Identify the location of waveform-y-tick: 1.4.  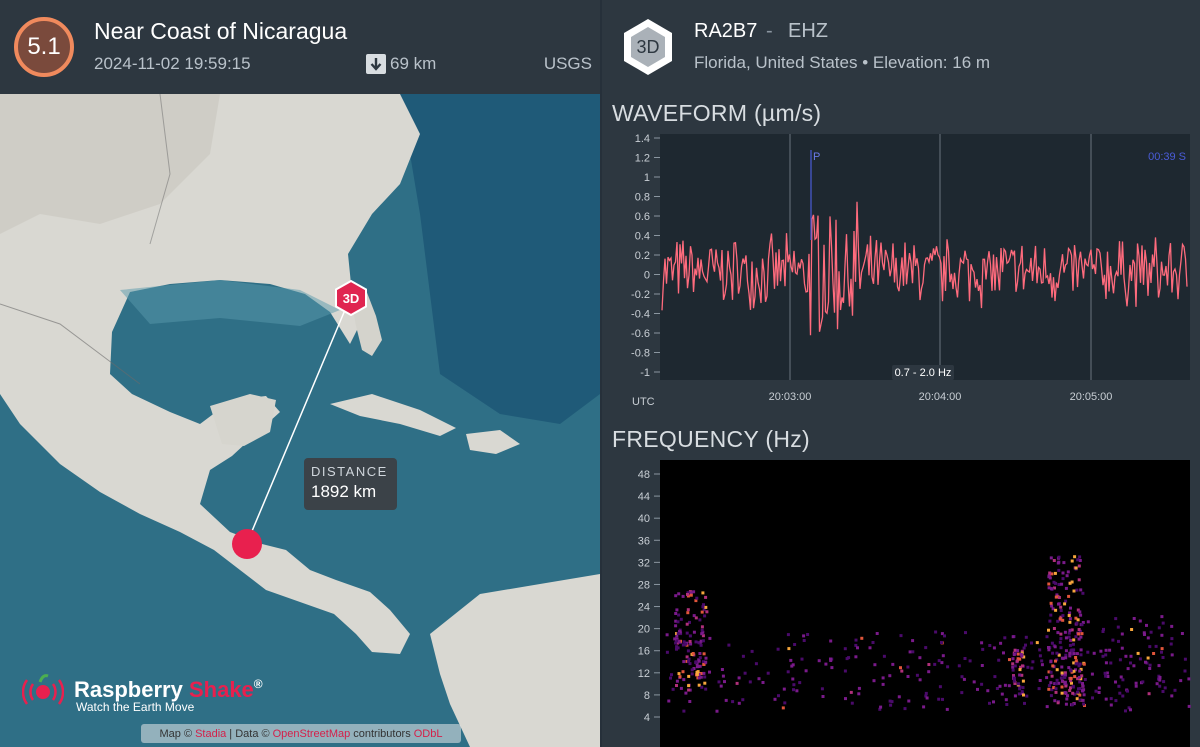
(642, 139).